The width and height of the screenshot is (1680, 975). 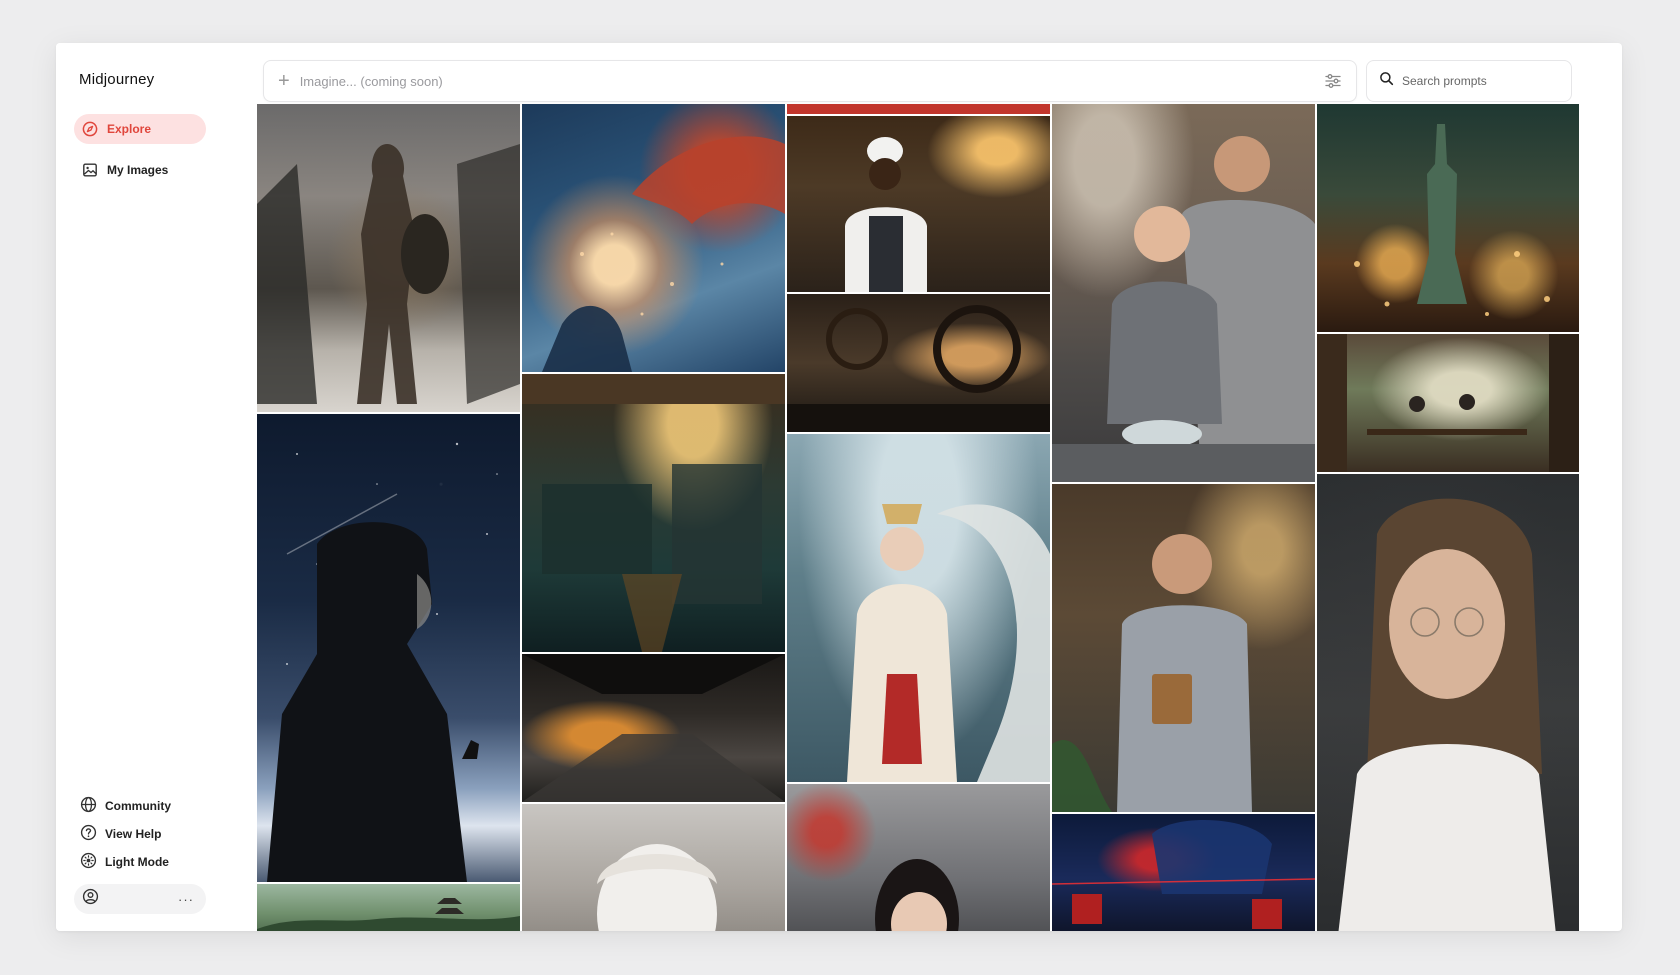 I want to click on sidebar-item-label: View Help, so click(x=133, y=834).